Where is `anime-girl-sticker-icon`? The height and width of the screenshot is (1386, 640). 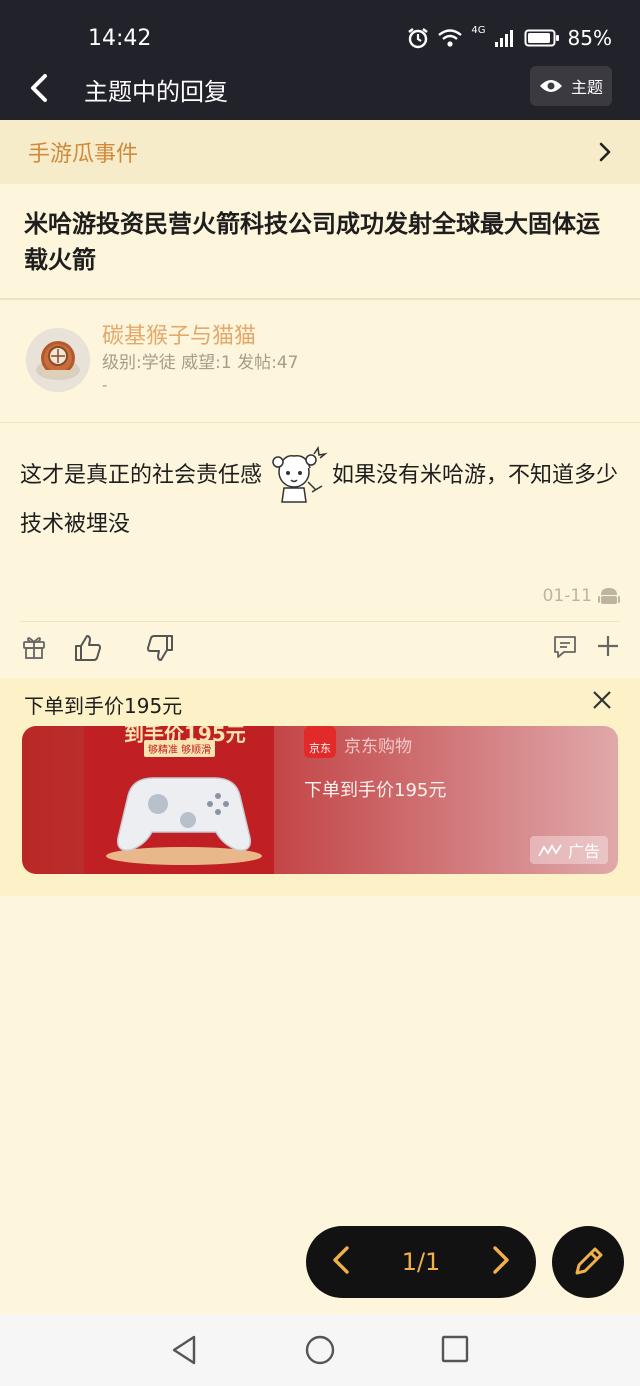 anime-girl-sticker-icon is located at coordinates (297, 475).